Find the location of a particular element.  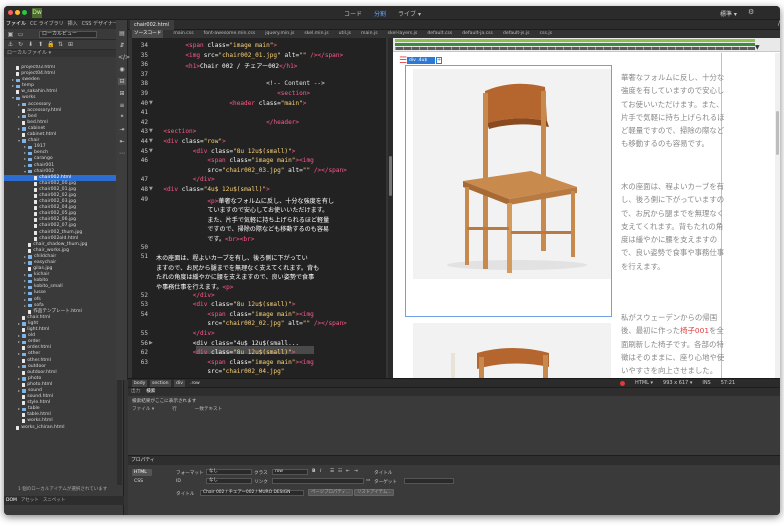

related-file-tab: main.js is located at coordinates (369, 34).